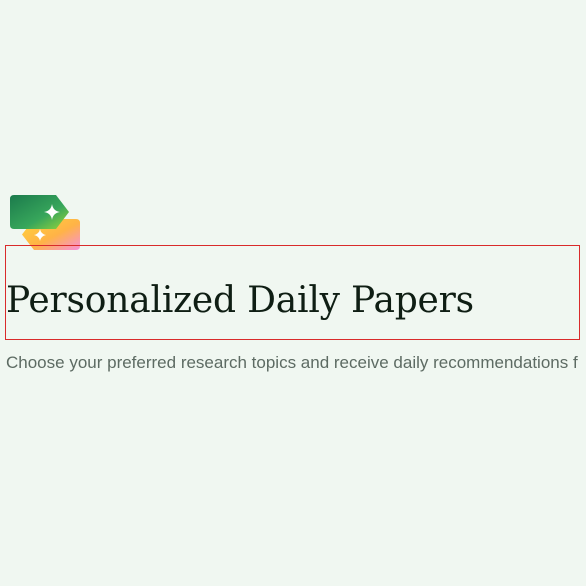  I want to click on sparkle-tags-icon, so click(45, 222).